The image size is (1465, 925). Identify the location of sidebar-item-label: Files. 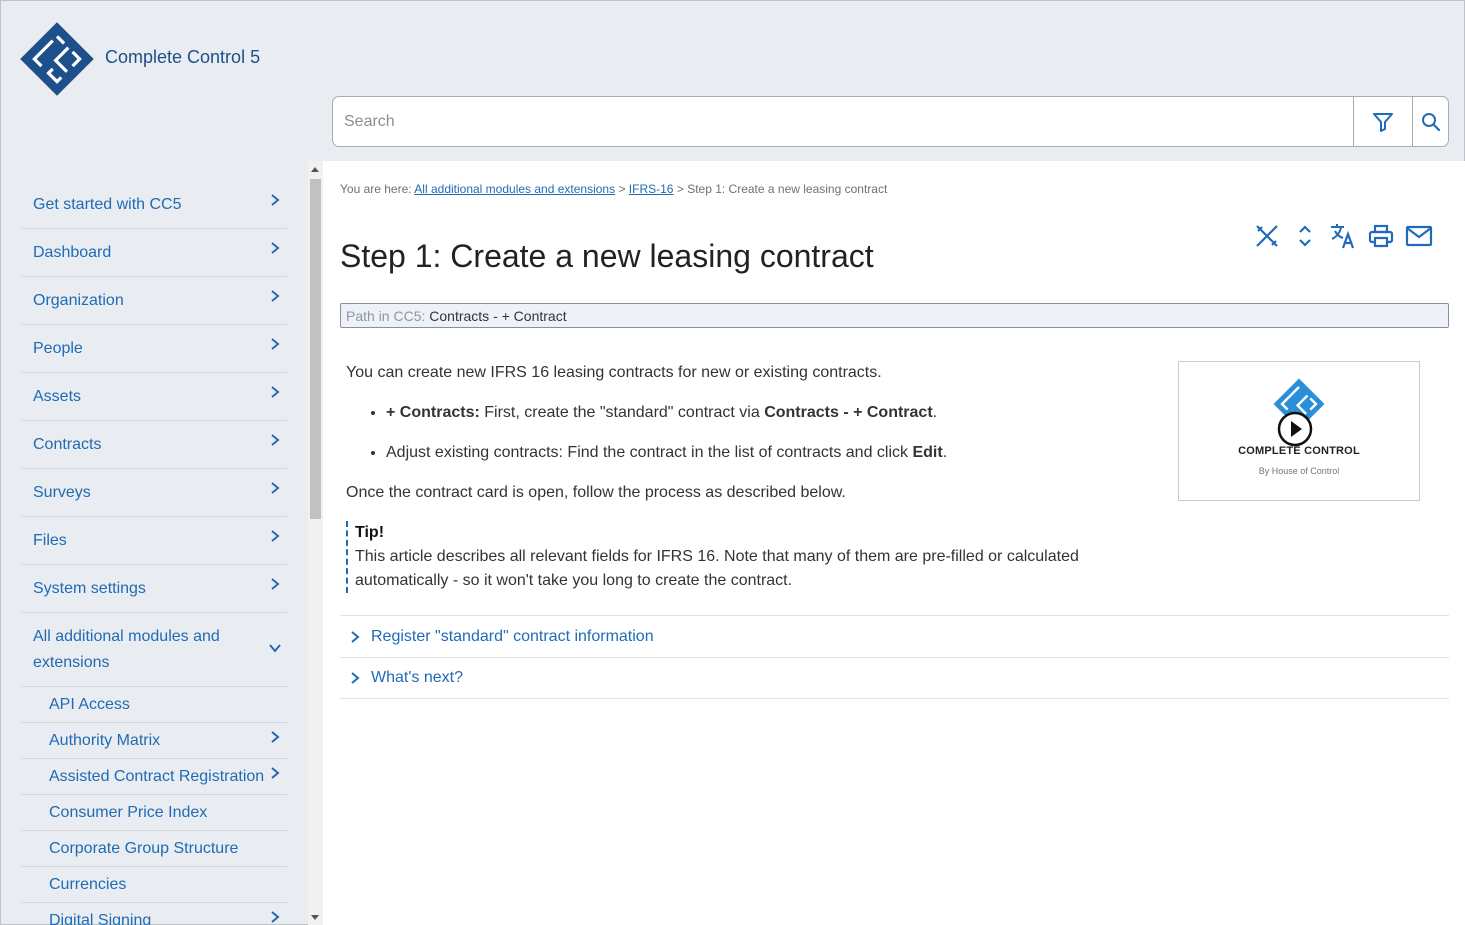
(50, 540).